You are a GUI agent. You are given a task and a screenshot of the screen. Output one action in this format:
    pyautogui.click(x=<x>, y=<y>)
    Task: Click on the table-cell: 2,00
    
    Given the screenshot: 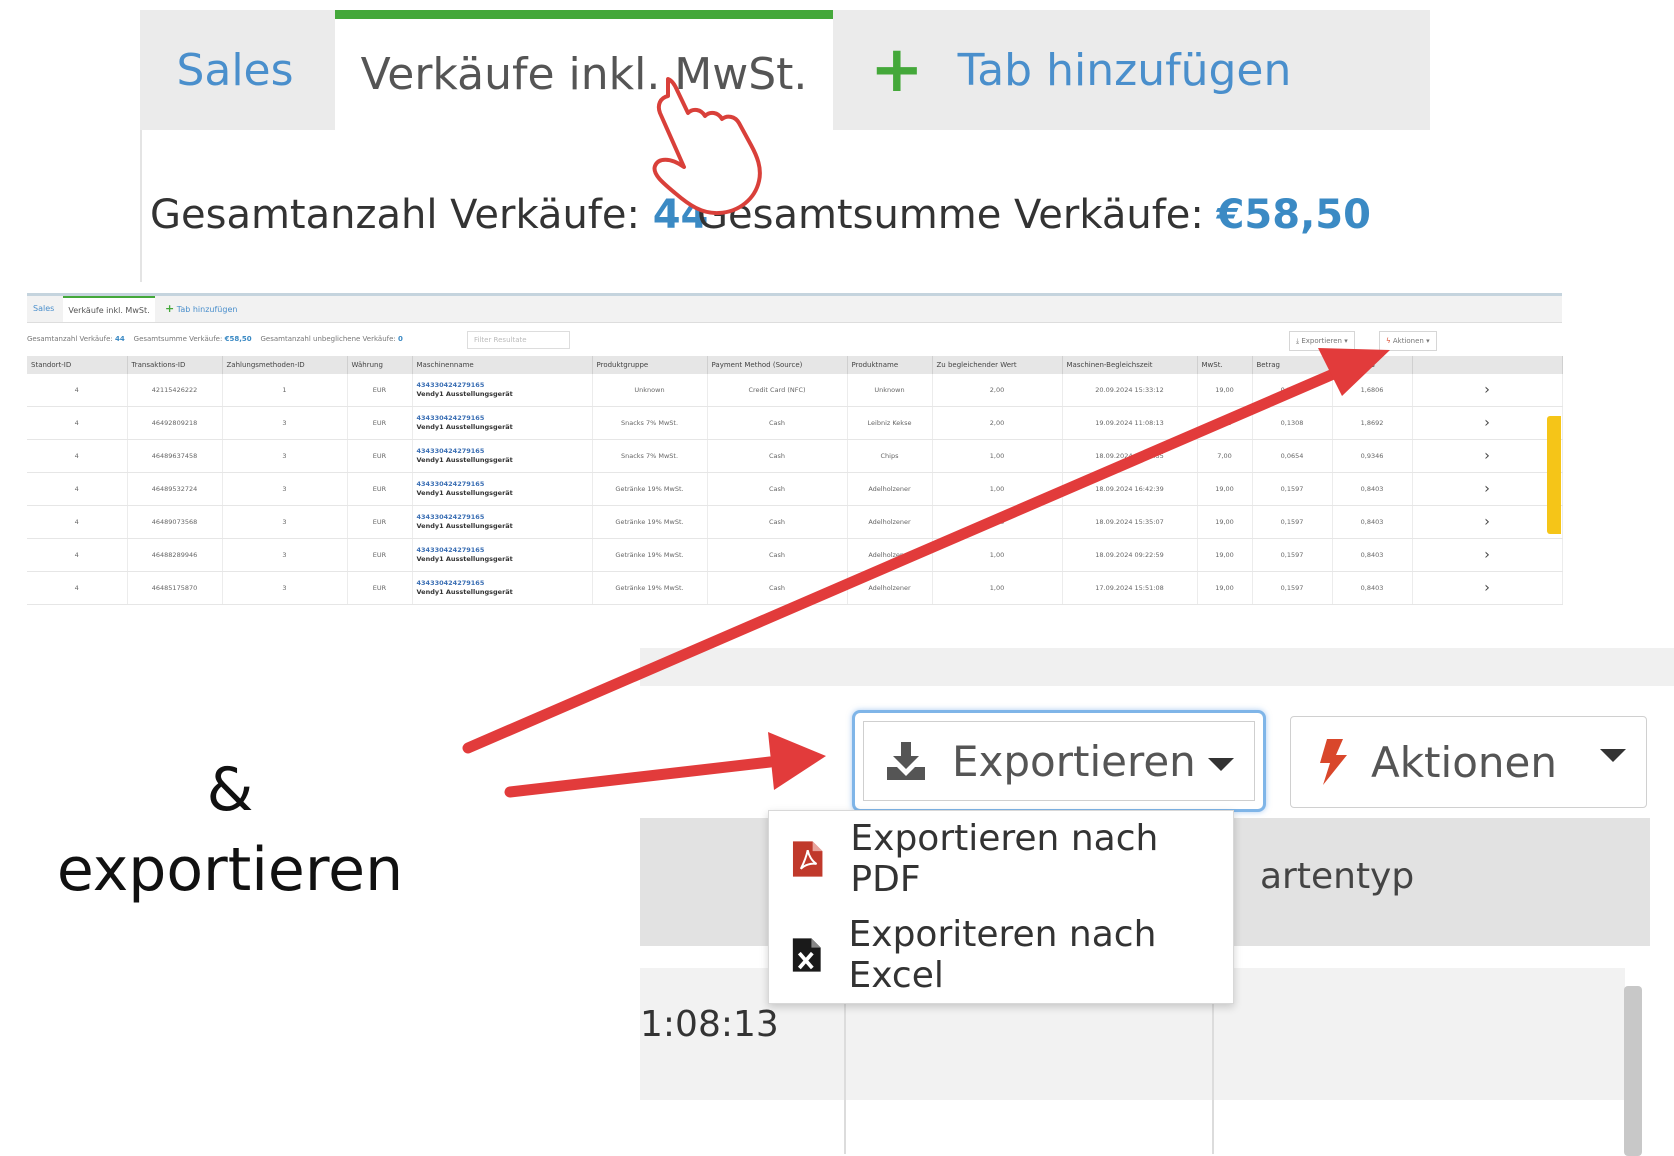 What is the action you would take?
    pyautogui.click(x=997, y=390)
    